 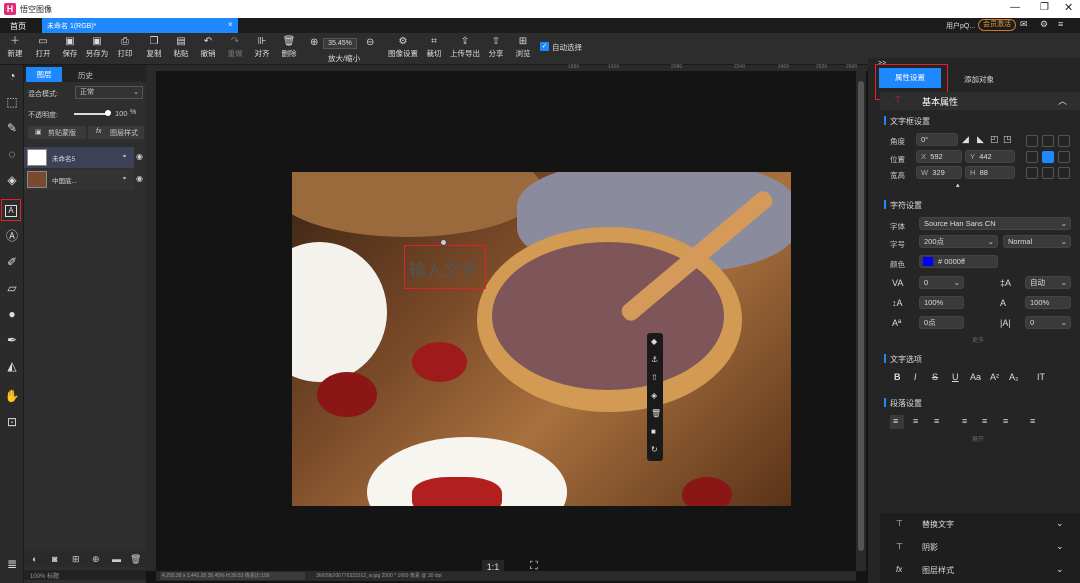 I want to click on align-button: ⊪ 对齐, so click(x=262, y=47).